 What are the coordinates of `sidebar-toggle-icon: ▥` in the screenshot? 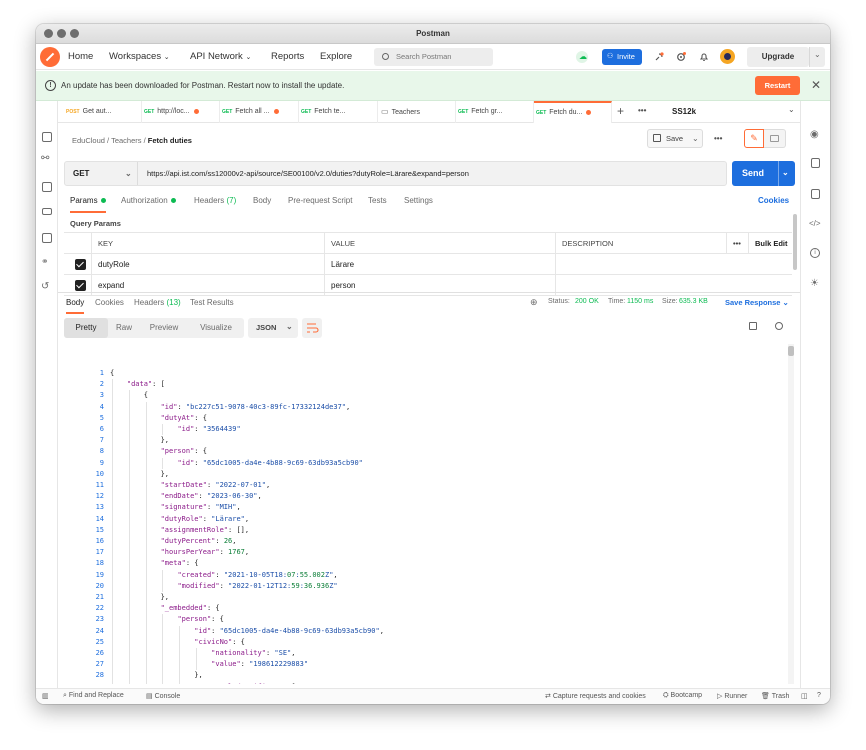 It's located at (45, 696).